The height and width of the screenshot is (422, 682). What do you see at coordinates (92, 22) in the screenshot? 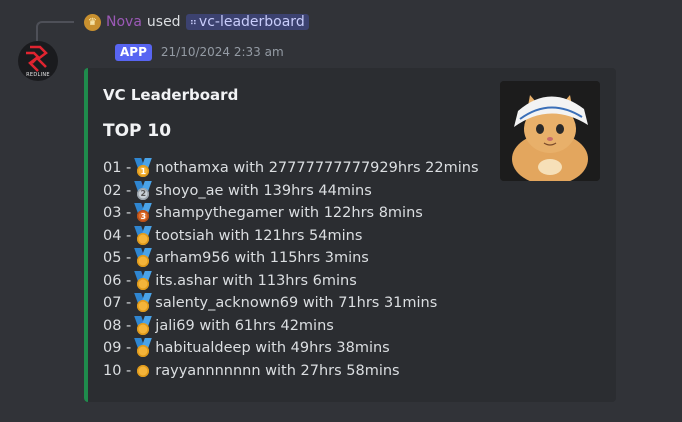
I see `crown-avatar-icon: ♛` at bounding box center [92, 22].